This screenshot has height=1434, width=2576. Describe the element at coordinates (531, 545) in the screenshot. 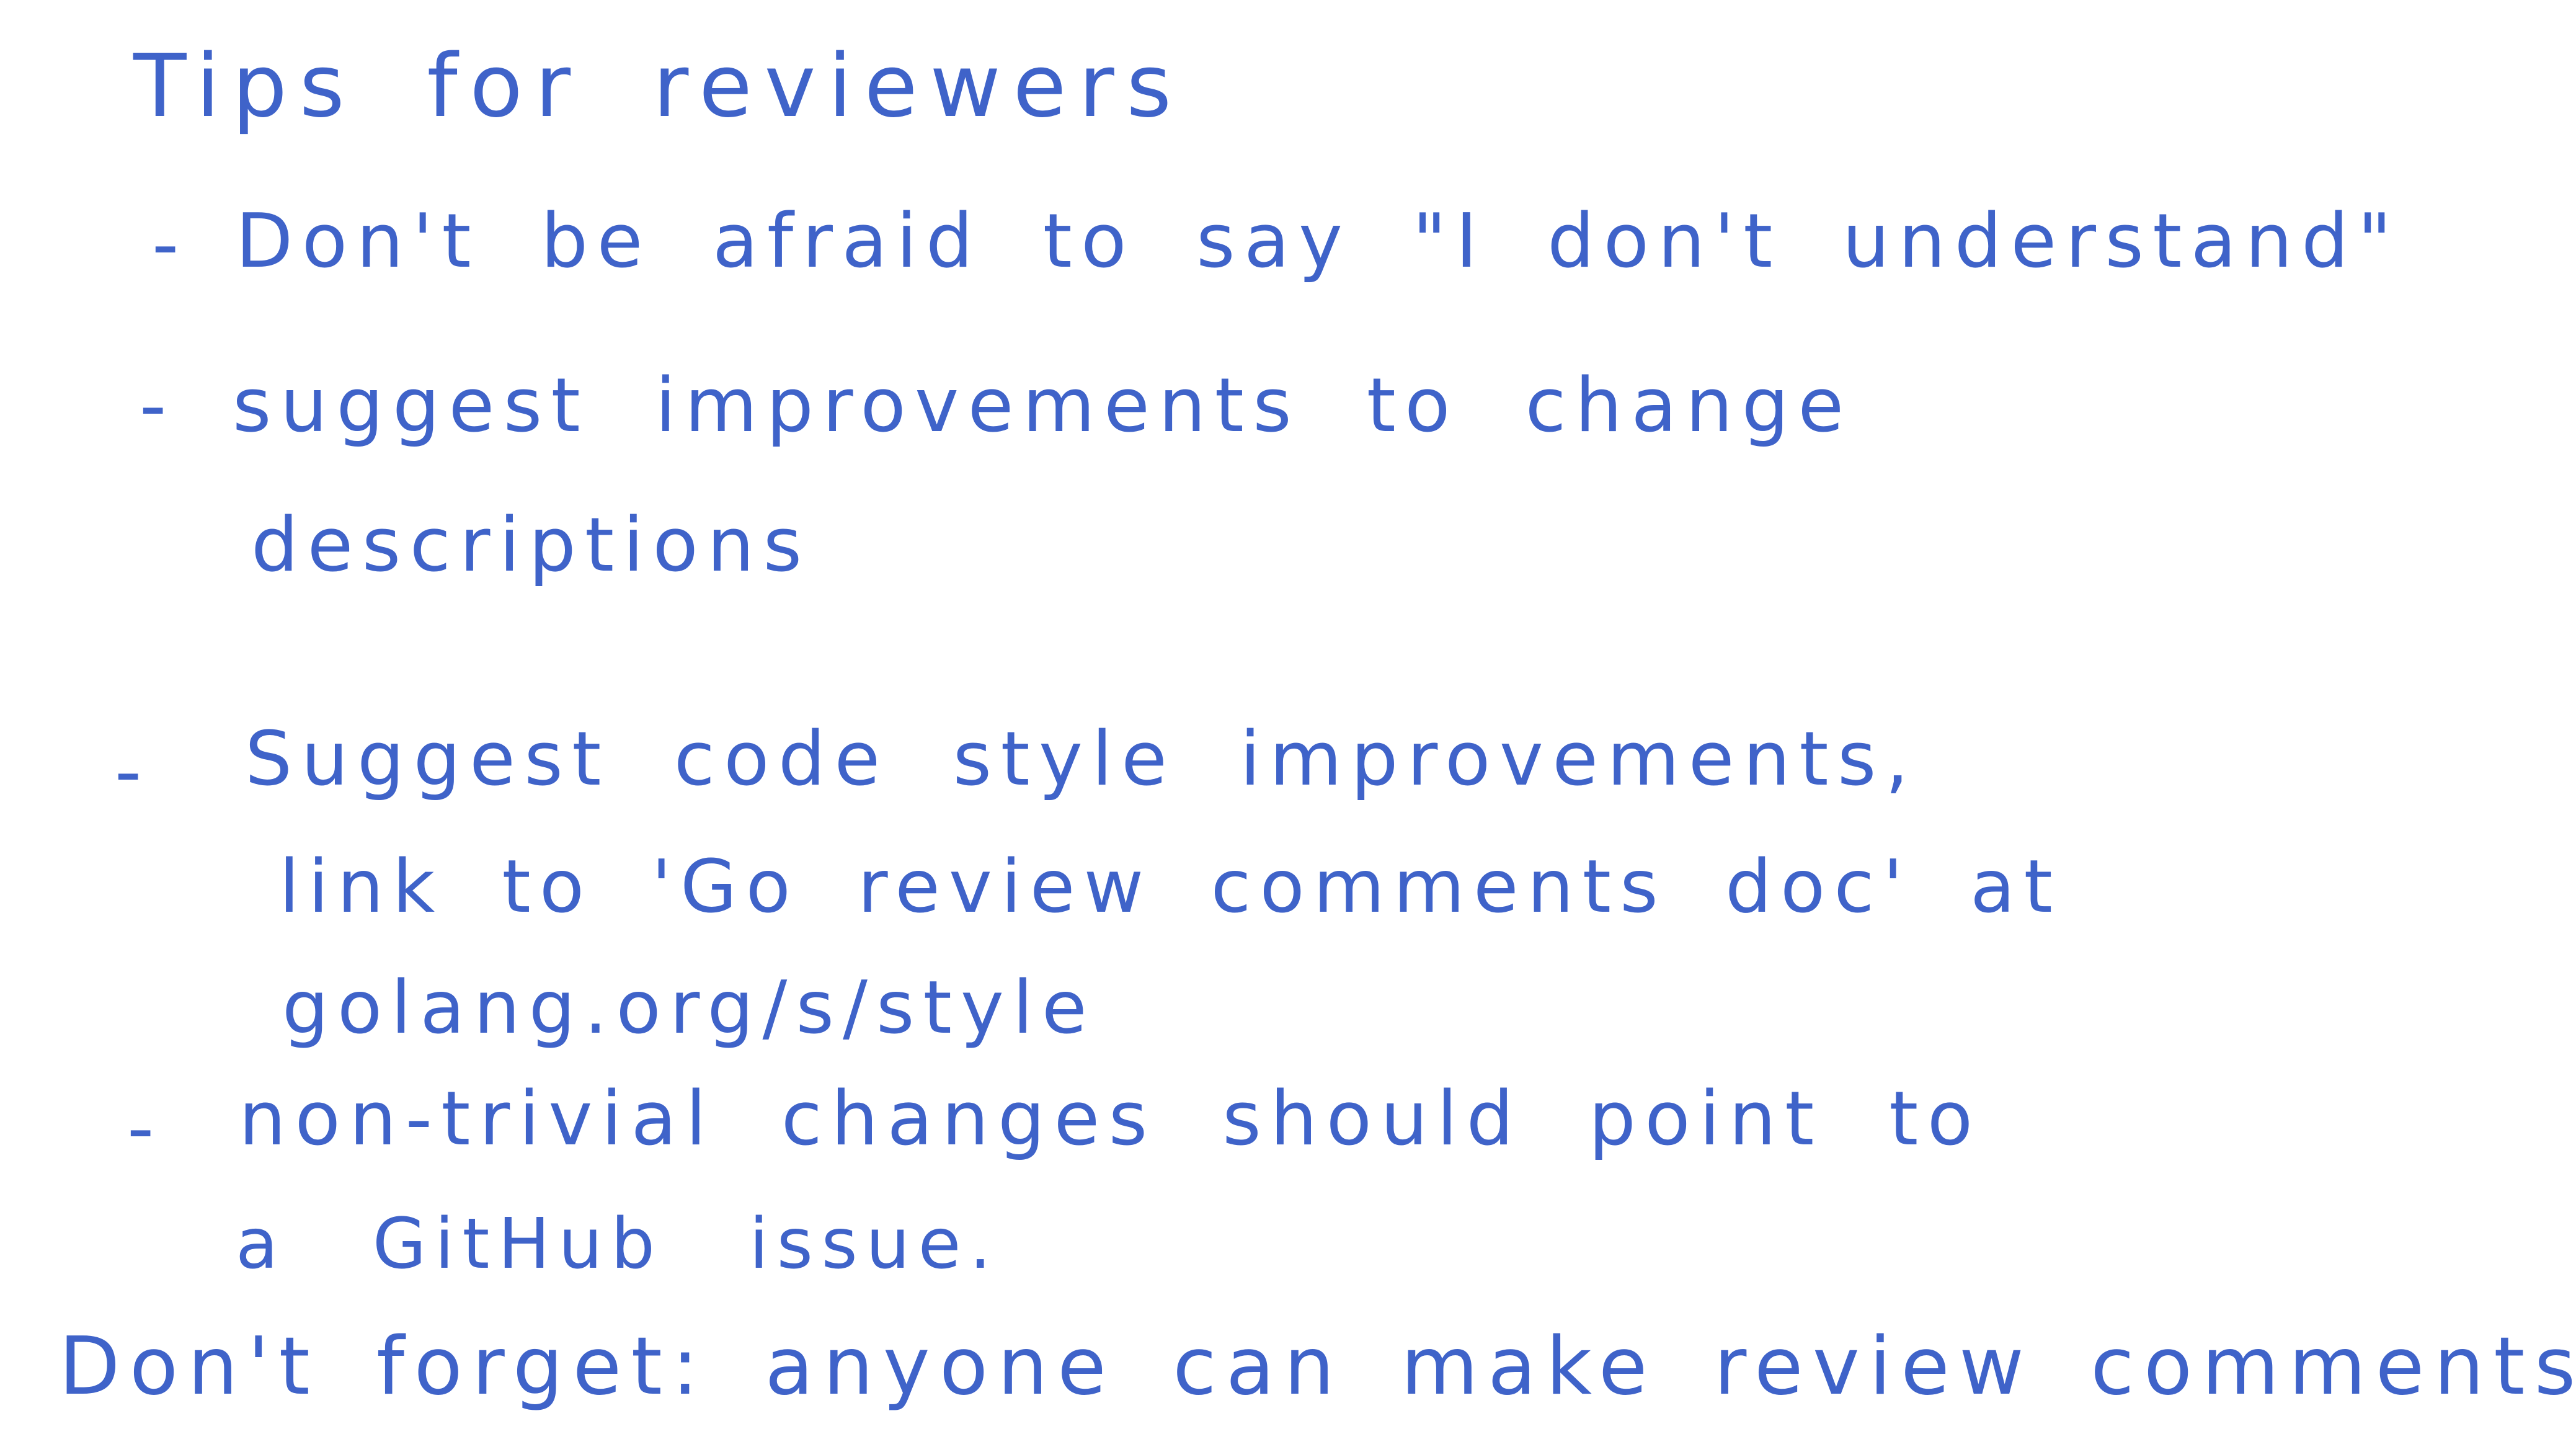

I see `bullet-2-line-2: descriptions` at that location.